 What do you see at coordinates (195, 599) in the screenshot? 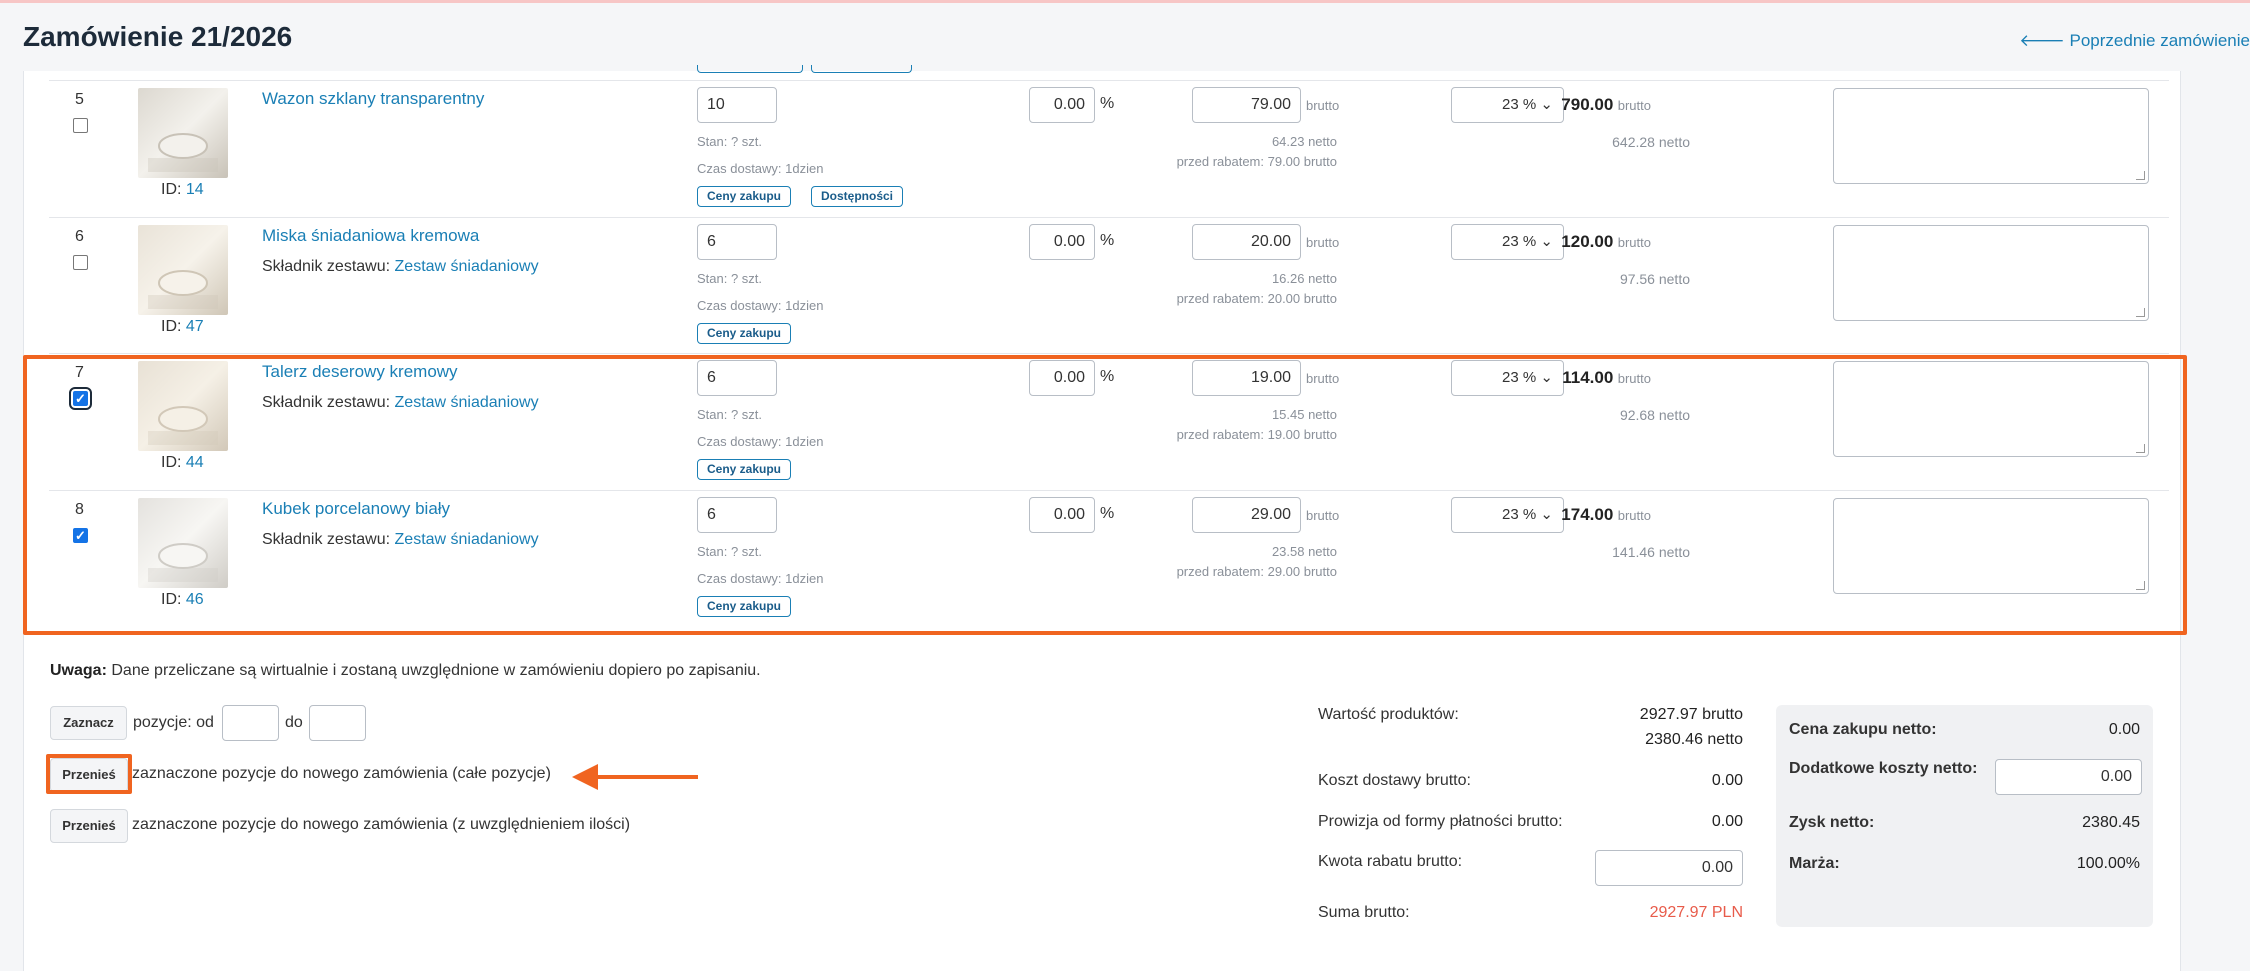
I see `product-id-link: 46` at bounding box center [195, 599].